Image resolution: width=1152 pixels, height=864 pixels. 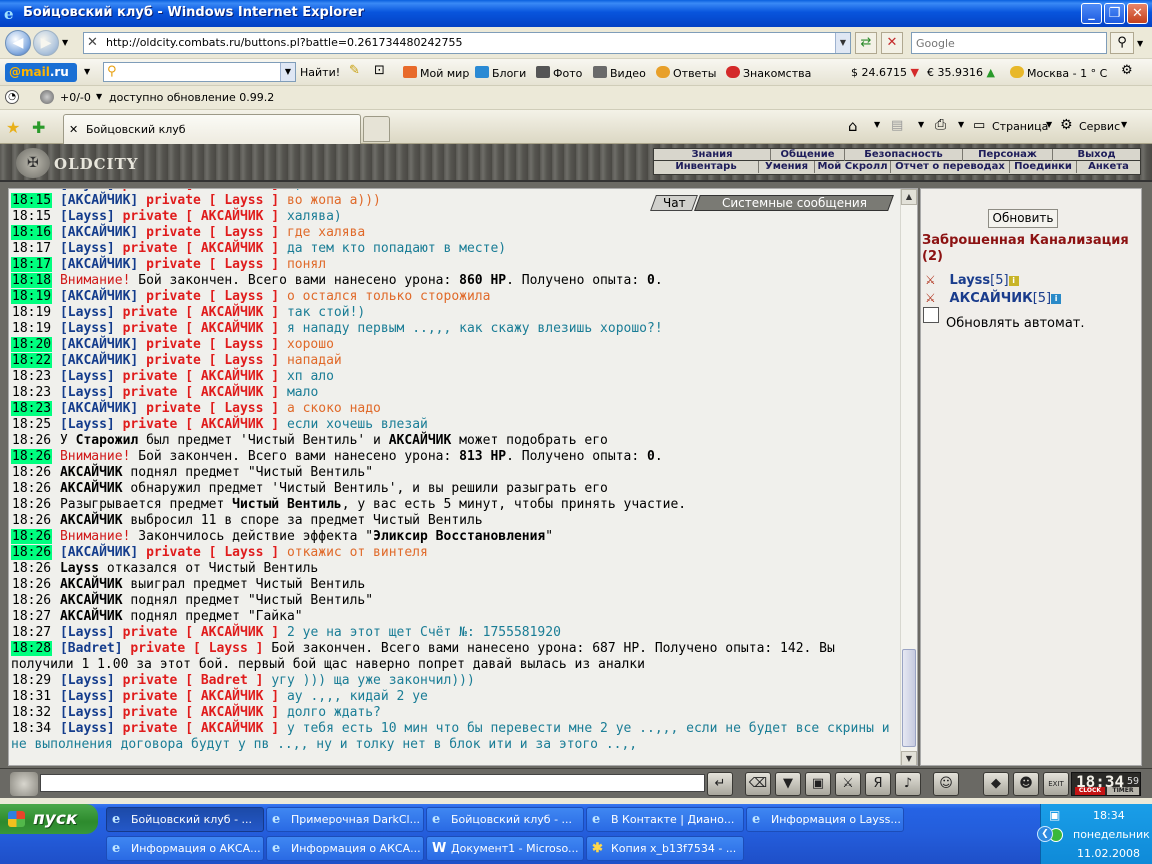 I want to click on menu-fights: Поединки, so click(x=1043, y=167).